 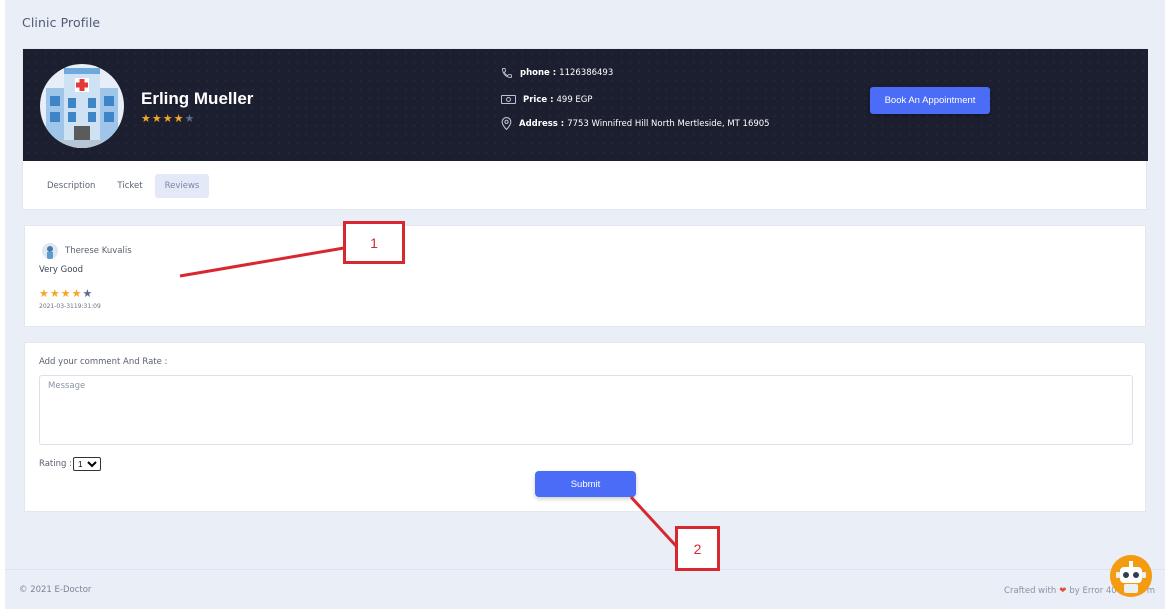 I want to click on footer-credit-suffix: by Error 40, so click(x=1093, y=591).